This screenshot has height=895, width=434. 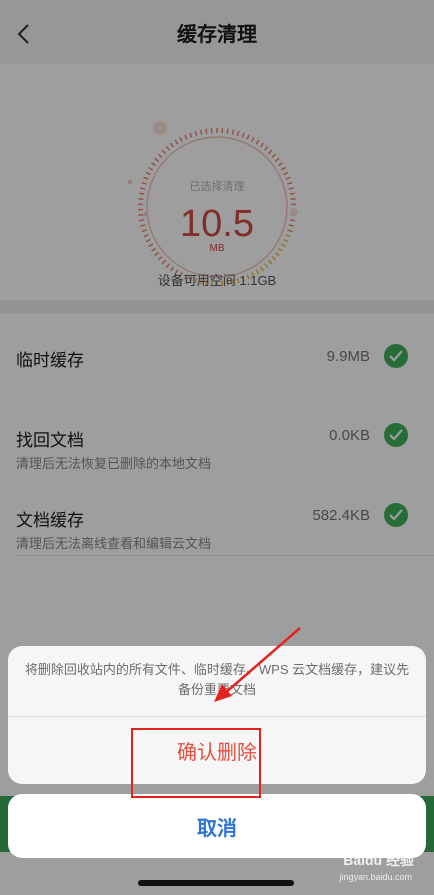 What do you see at coordinates (217, 679) in the screenshot?
I see `dialog-message: 将删除回收站内的所有文件、临时缓存、WPS 云文档缓存，建议先备份重要文档` at bounding box center [217, 679].